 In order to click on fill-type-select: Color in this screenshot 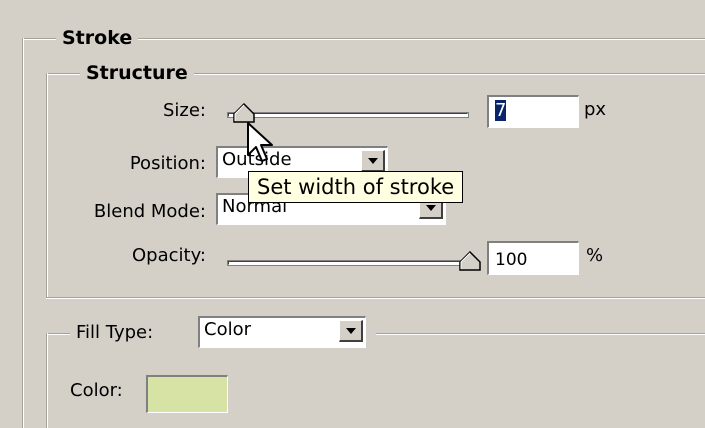, I will do `click(282, 332)`.